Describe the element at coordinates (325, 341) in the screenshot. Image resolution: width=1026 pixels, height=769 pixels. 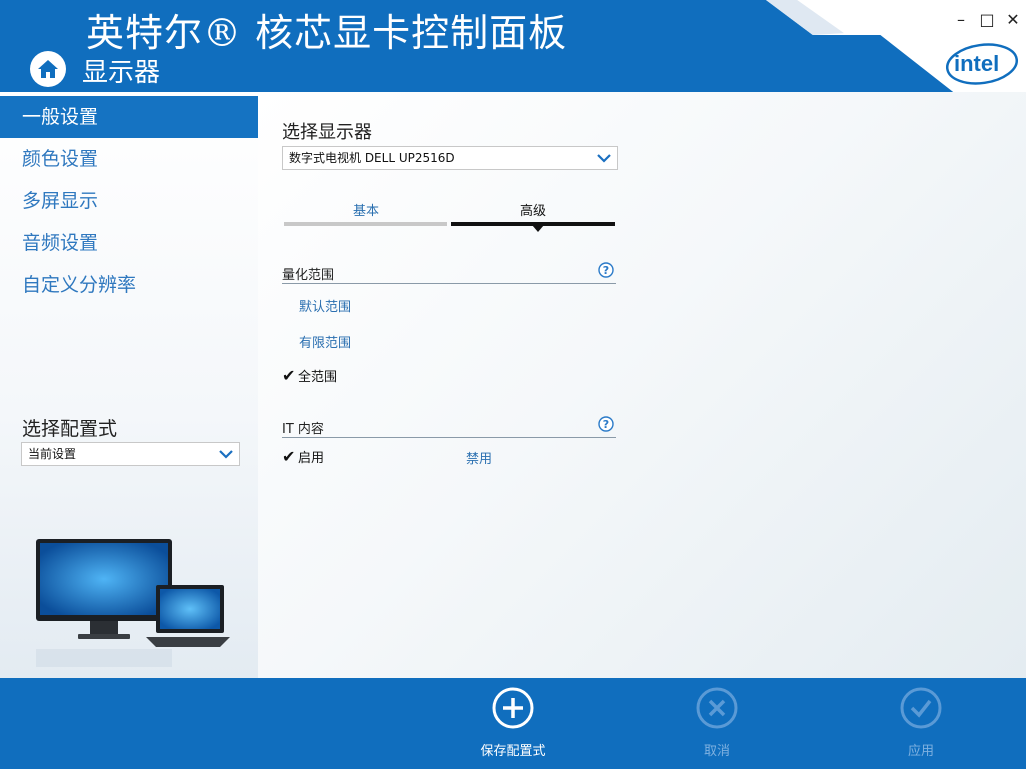
I see `option-limited-range: 有限范围` at that location.